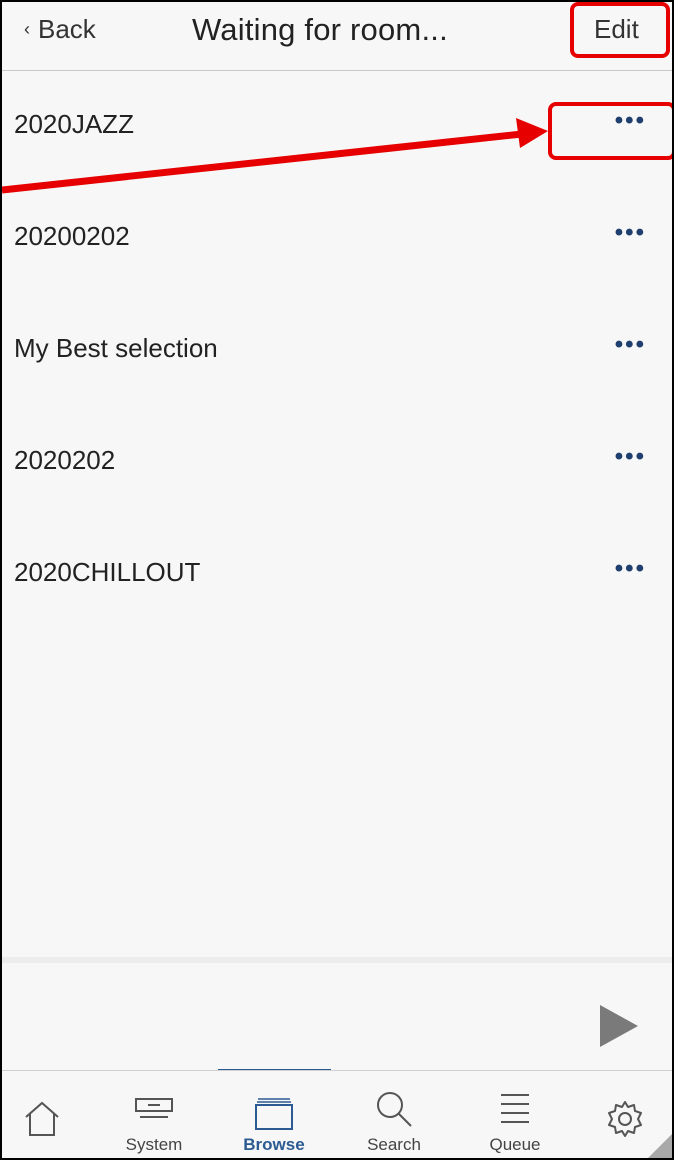 The width and height of the screenshot is (674, 1160). I want to click on tab-home, so click(44, 1114).